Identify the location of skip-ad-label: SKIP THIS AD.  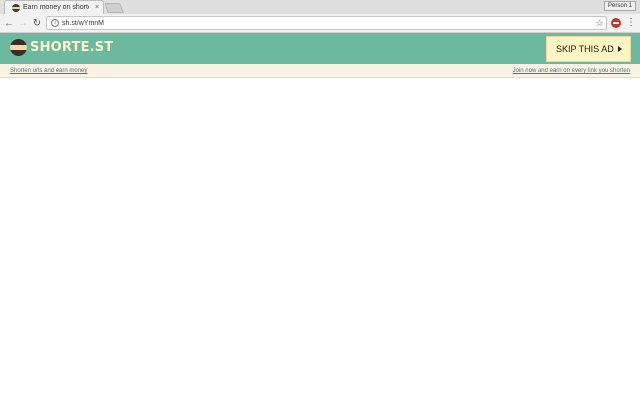
(585, 49).